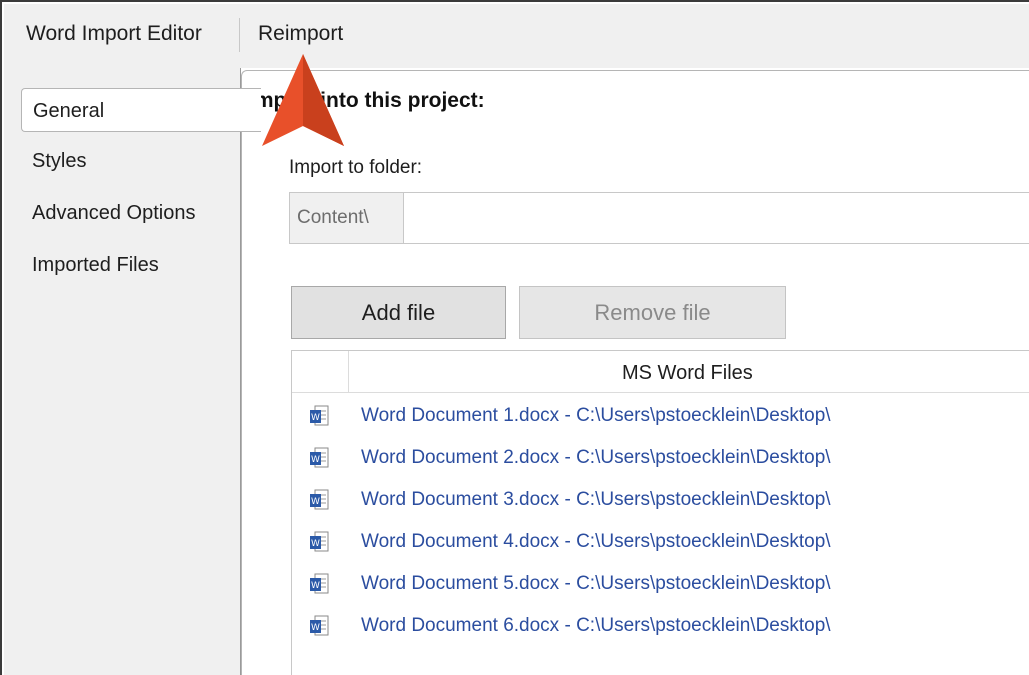 The image size is (1029, 675). Describe the element at coordinates (516, 36) in the screenshot. I see `toolbar: Word Import Editor Reimport` at that location.